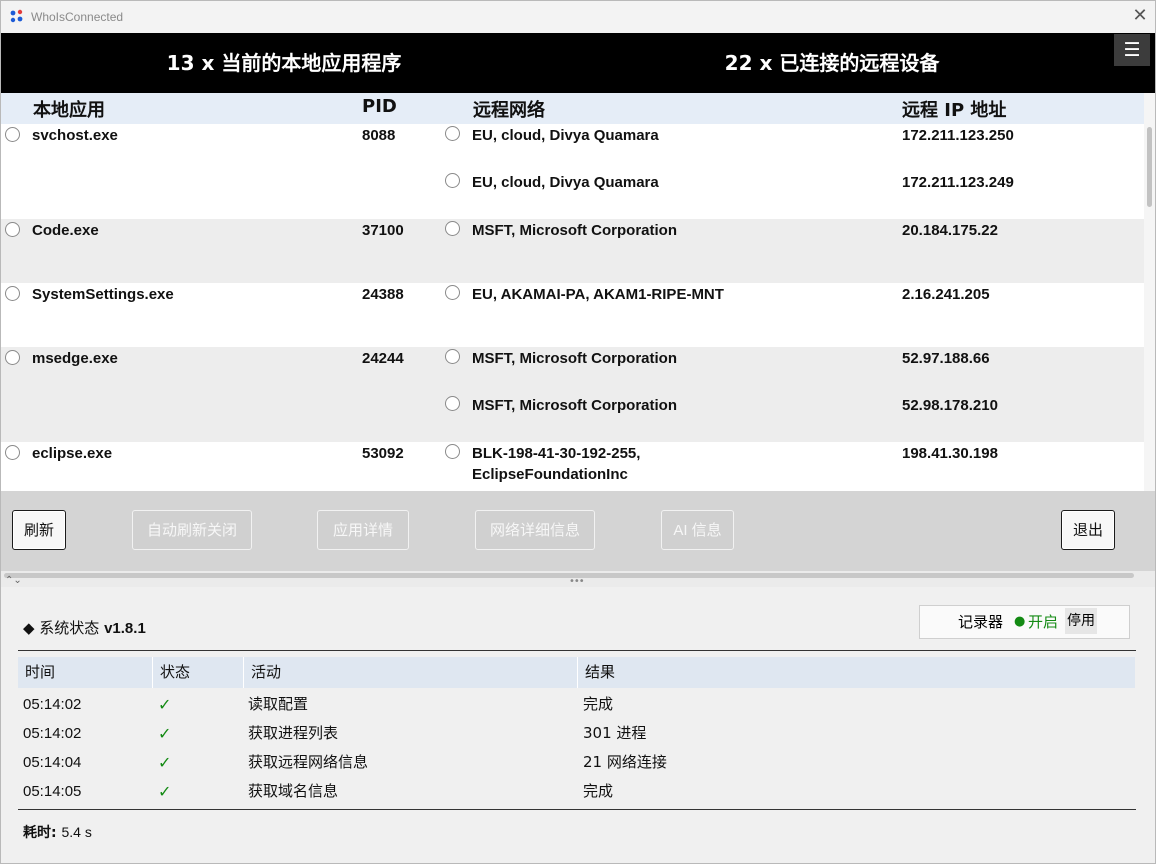 The width and height of the screenshot is (1156, 864). What do you see at coordinates (278, 704) in the screenshot?
I see `status-activity: 读取配置` at bounding box center [278, 704].